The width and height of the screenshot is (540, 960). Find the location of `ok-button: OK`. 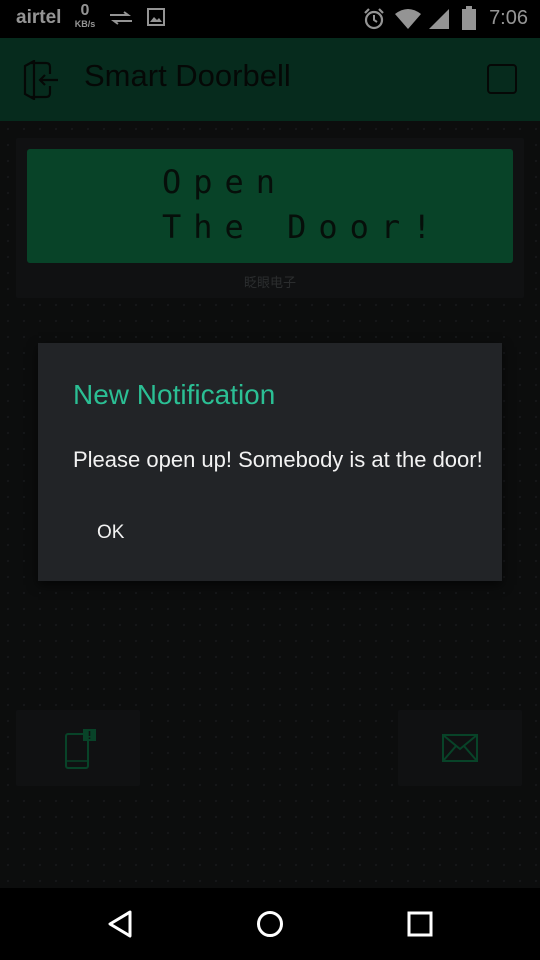

ok-button: OK is located at coordinates (110, 533).